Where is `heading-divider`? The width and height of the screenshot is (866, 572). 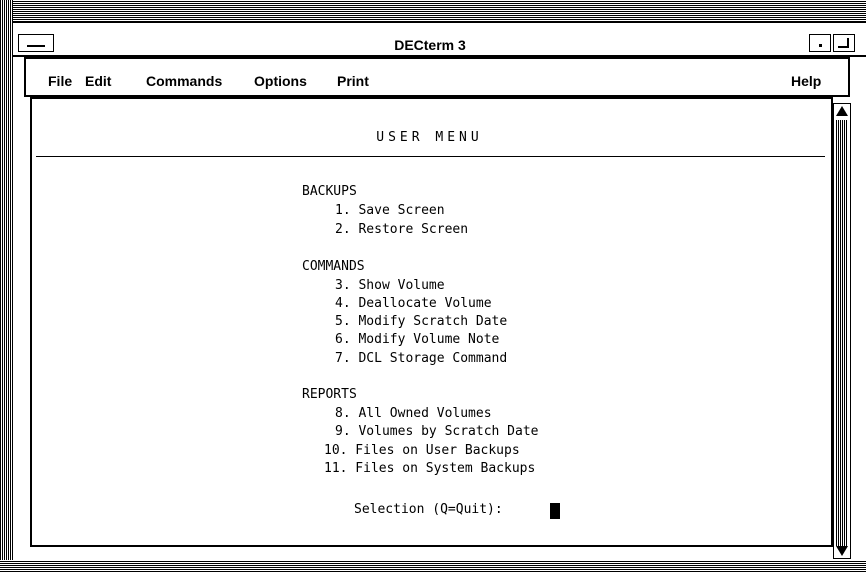
heading-divider is located at coordinates (430, 156).